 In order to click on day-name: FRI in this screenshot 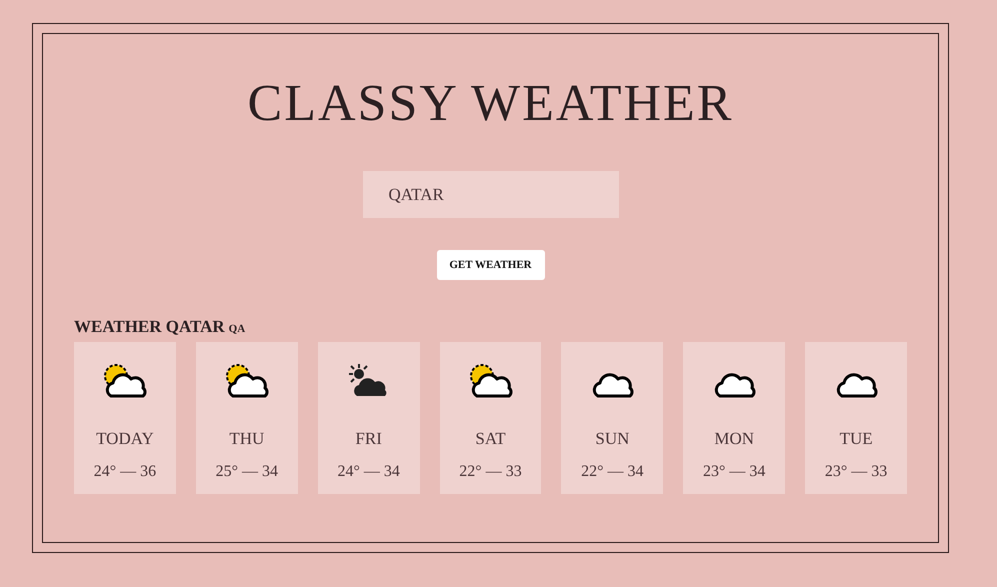, I will do `click(368, 439)`.